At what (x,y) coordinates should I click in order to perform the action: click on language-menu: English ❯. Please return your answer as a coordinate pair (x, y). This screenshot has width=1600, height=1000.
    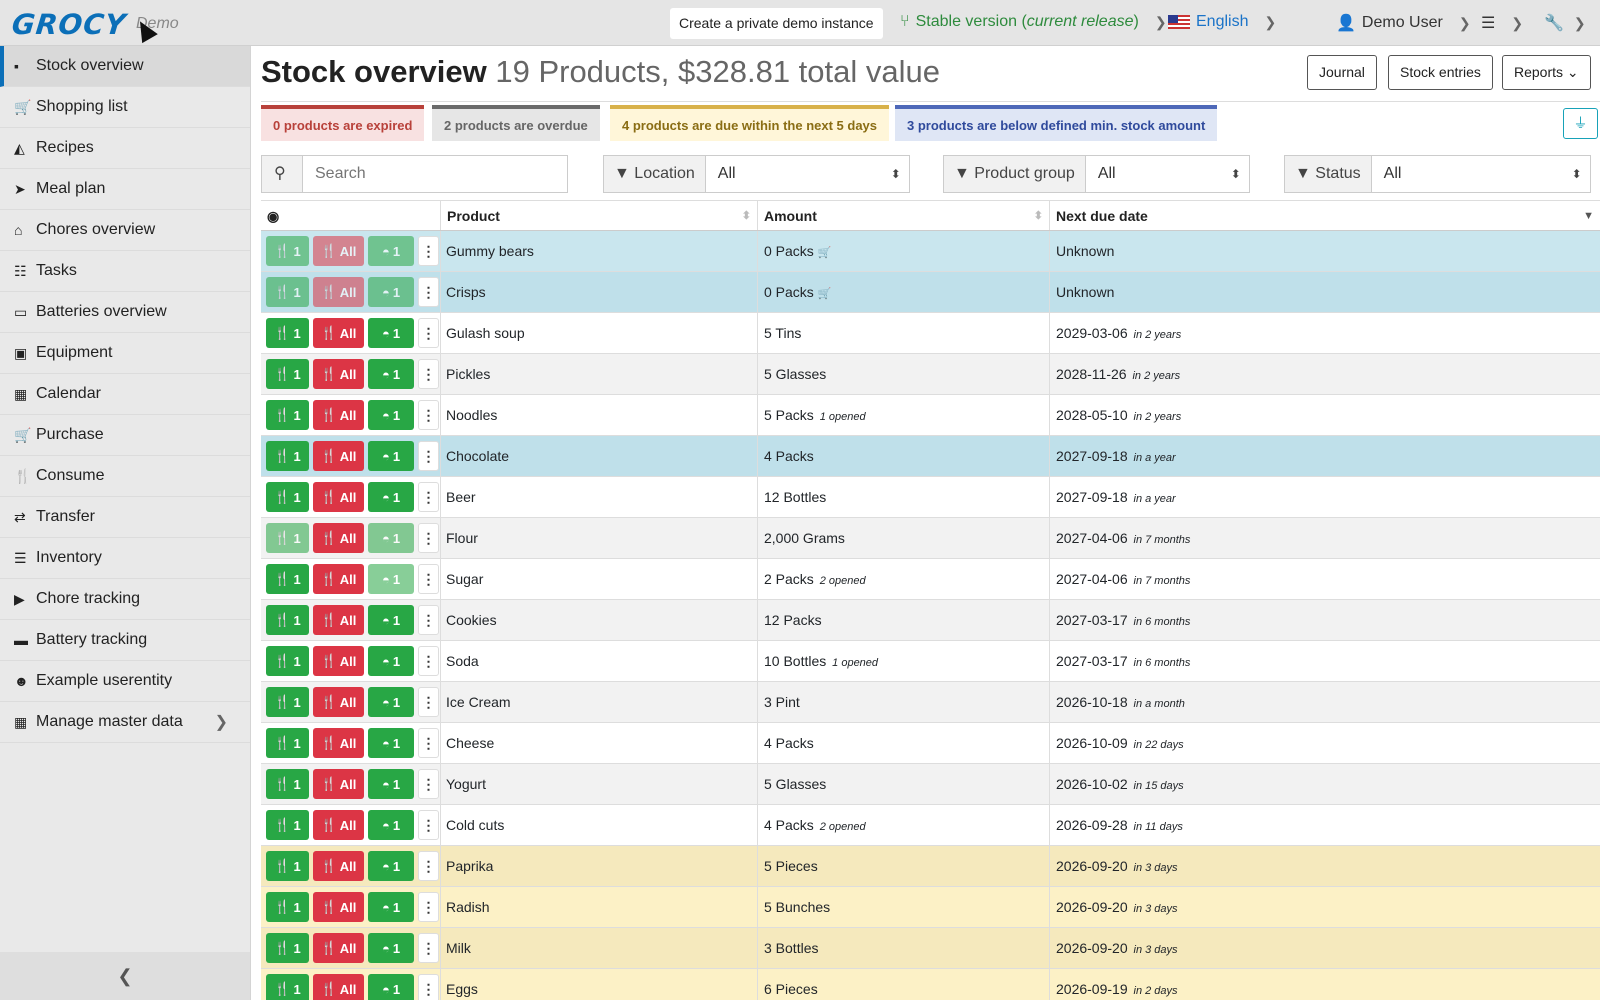
    Looking at the image, I should click on (1222, 22).